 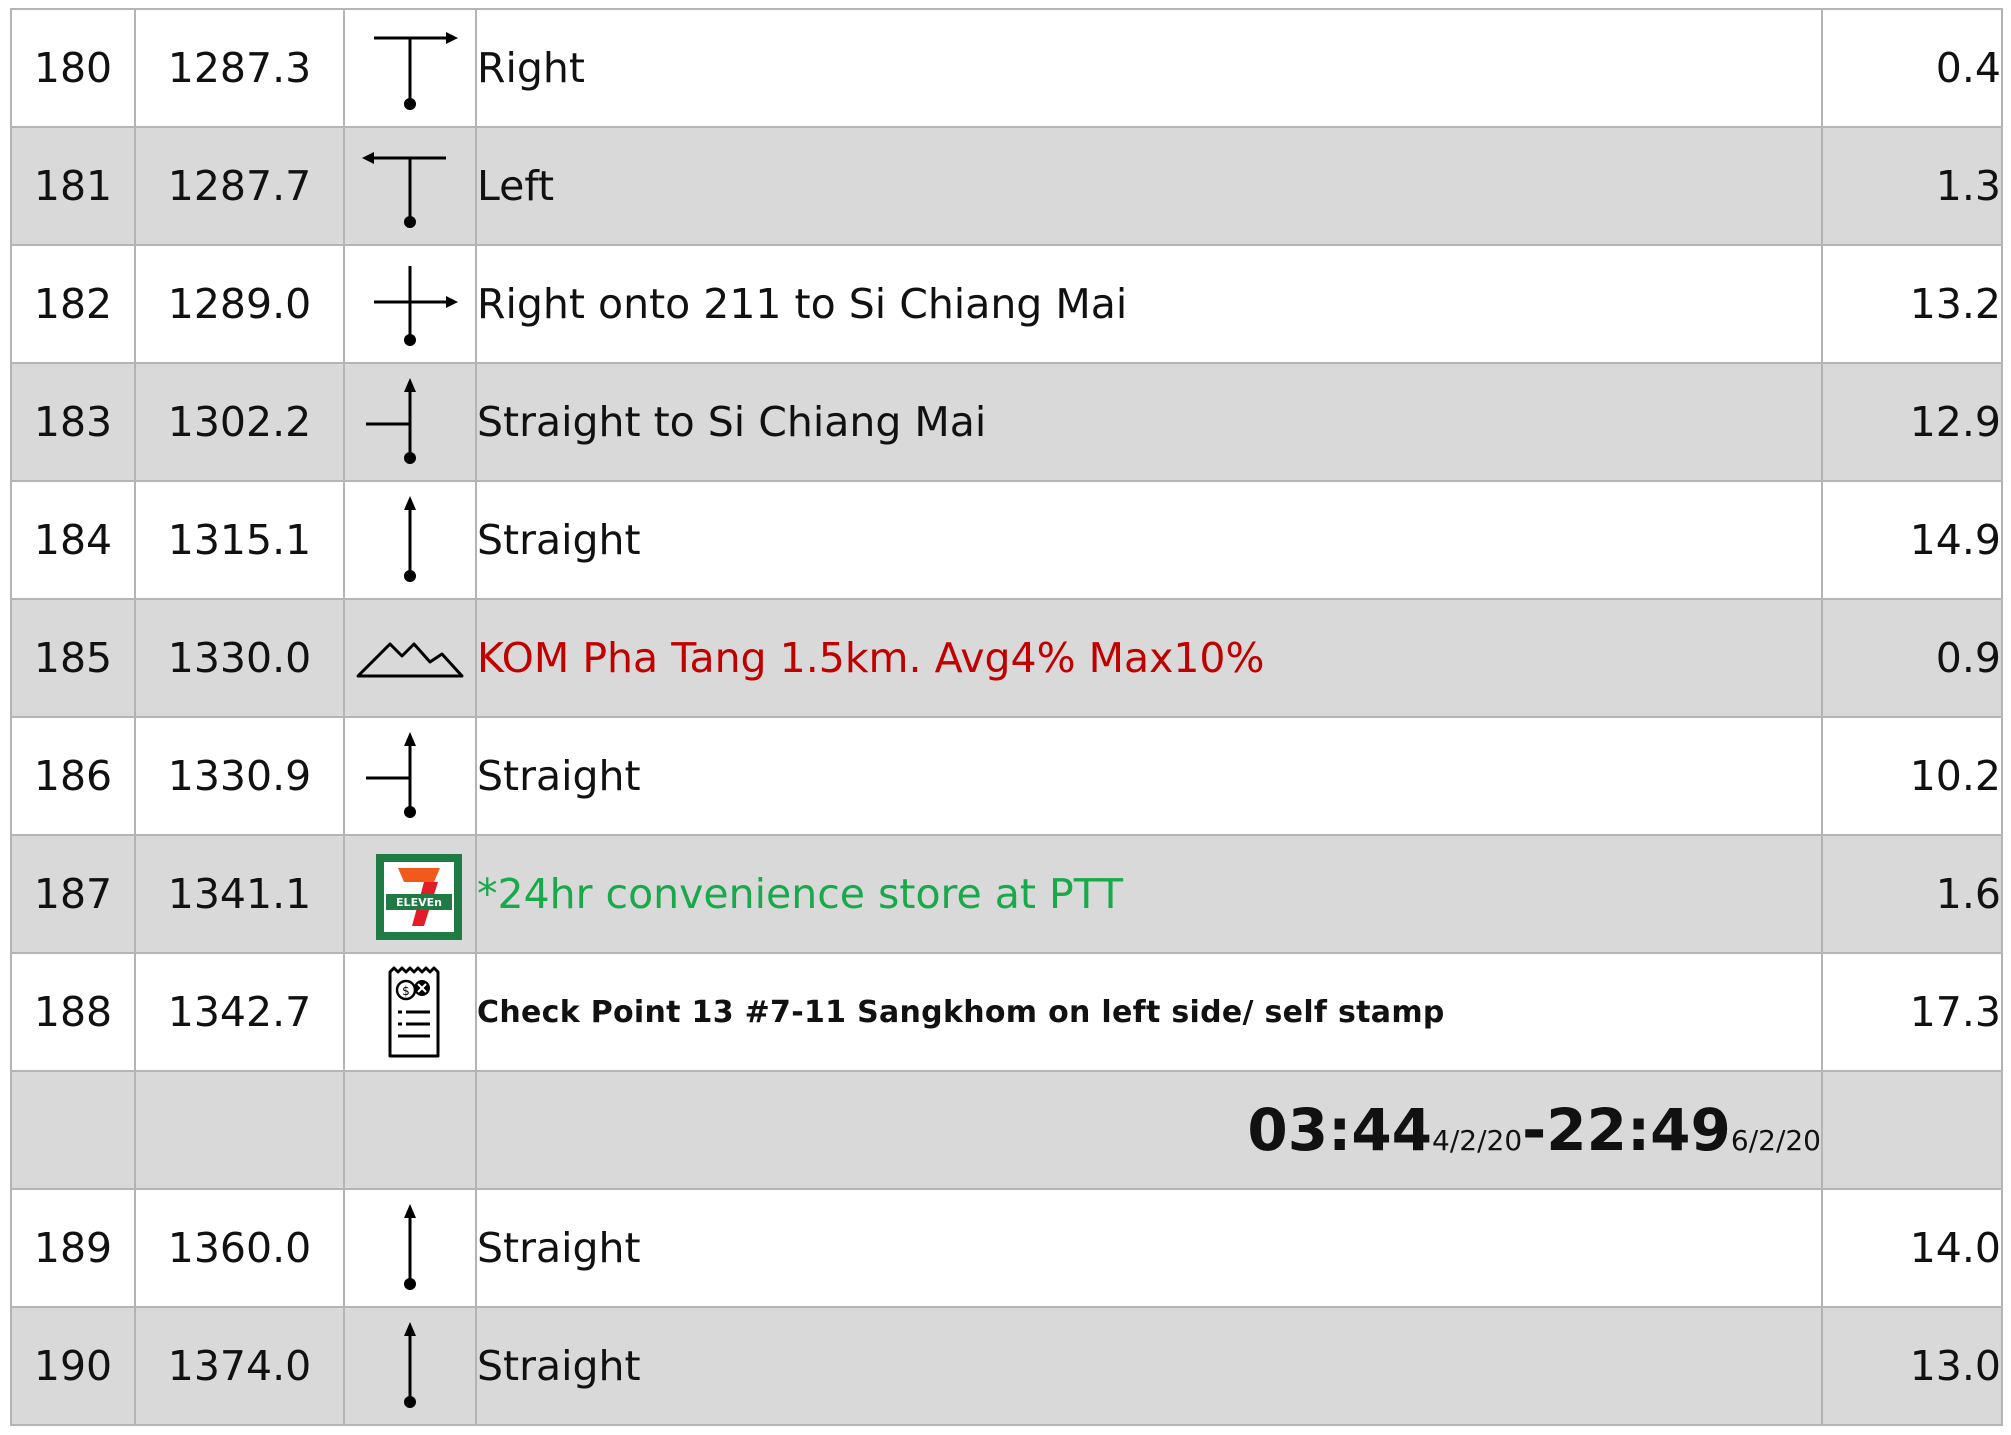 What do you see at coordinates (73, 894) in the screenshot?
I see `step-number: 187` at bounding box center [73, 894].